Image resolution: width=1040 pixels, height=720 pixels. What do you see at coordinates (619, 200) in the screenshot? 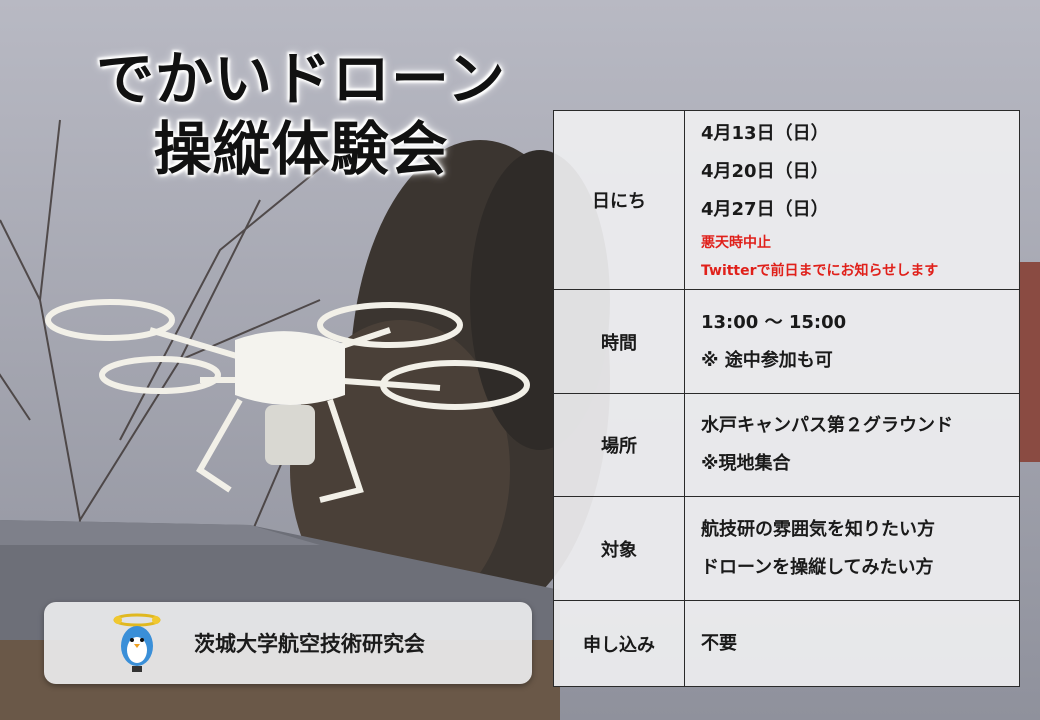
I see `label-date: 日にち` at bounding box center [619, 200].